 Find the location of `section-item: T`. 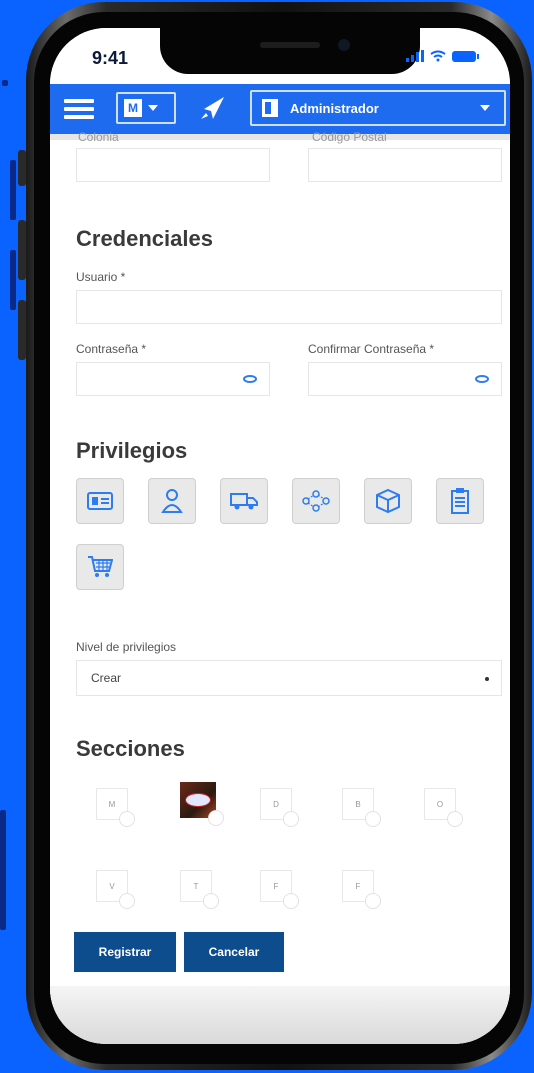

section-item: T is located at coordinates (199, 889).